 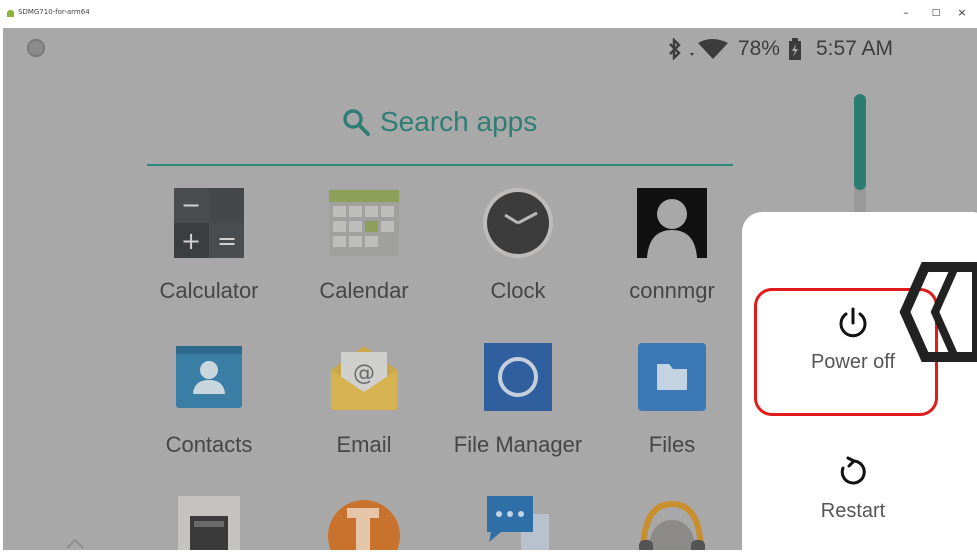 I want to click on app-files: Files, so click(x=672, y=399).